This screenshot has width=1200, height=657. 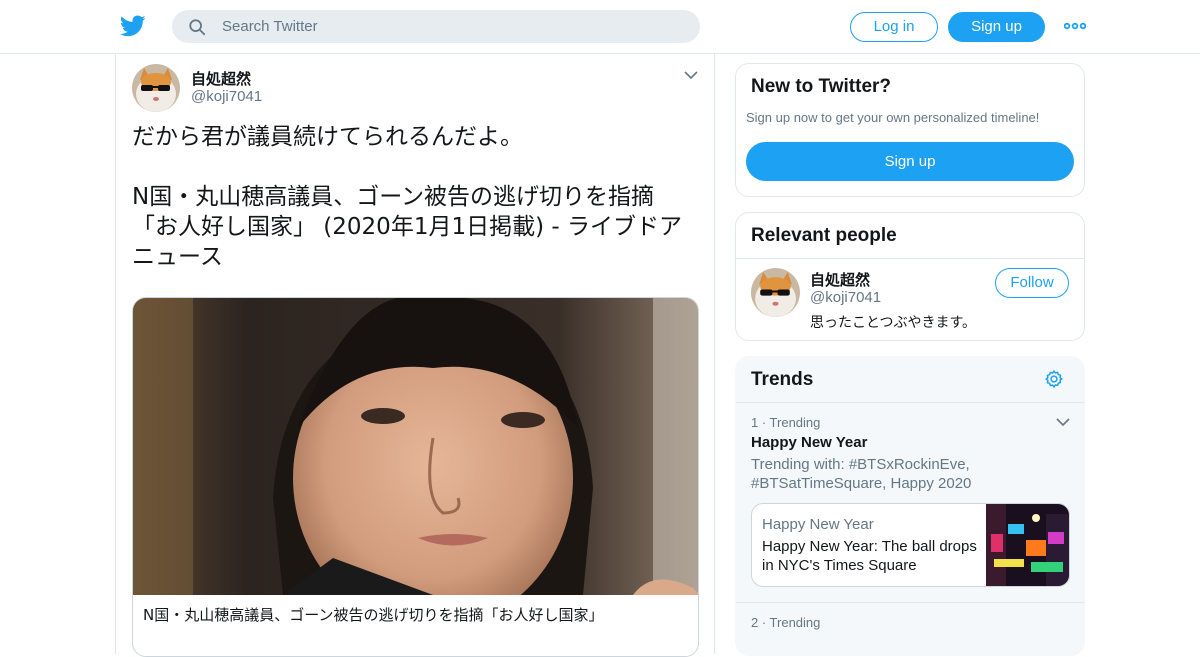 I want to click on person-avatar, so click(x=775, y=292).